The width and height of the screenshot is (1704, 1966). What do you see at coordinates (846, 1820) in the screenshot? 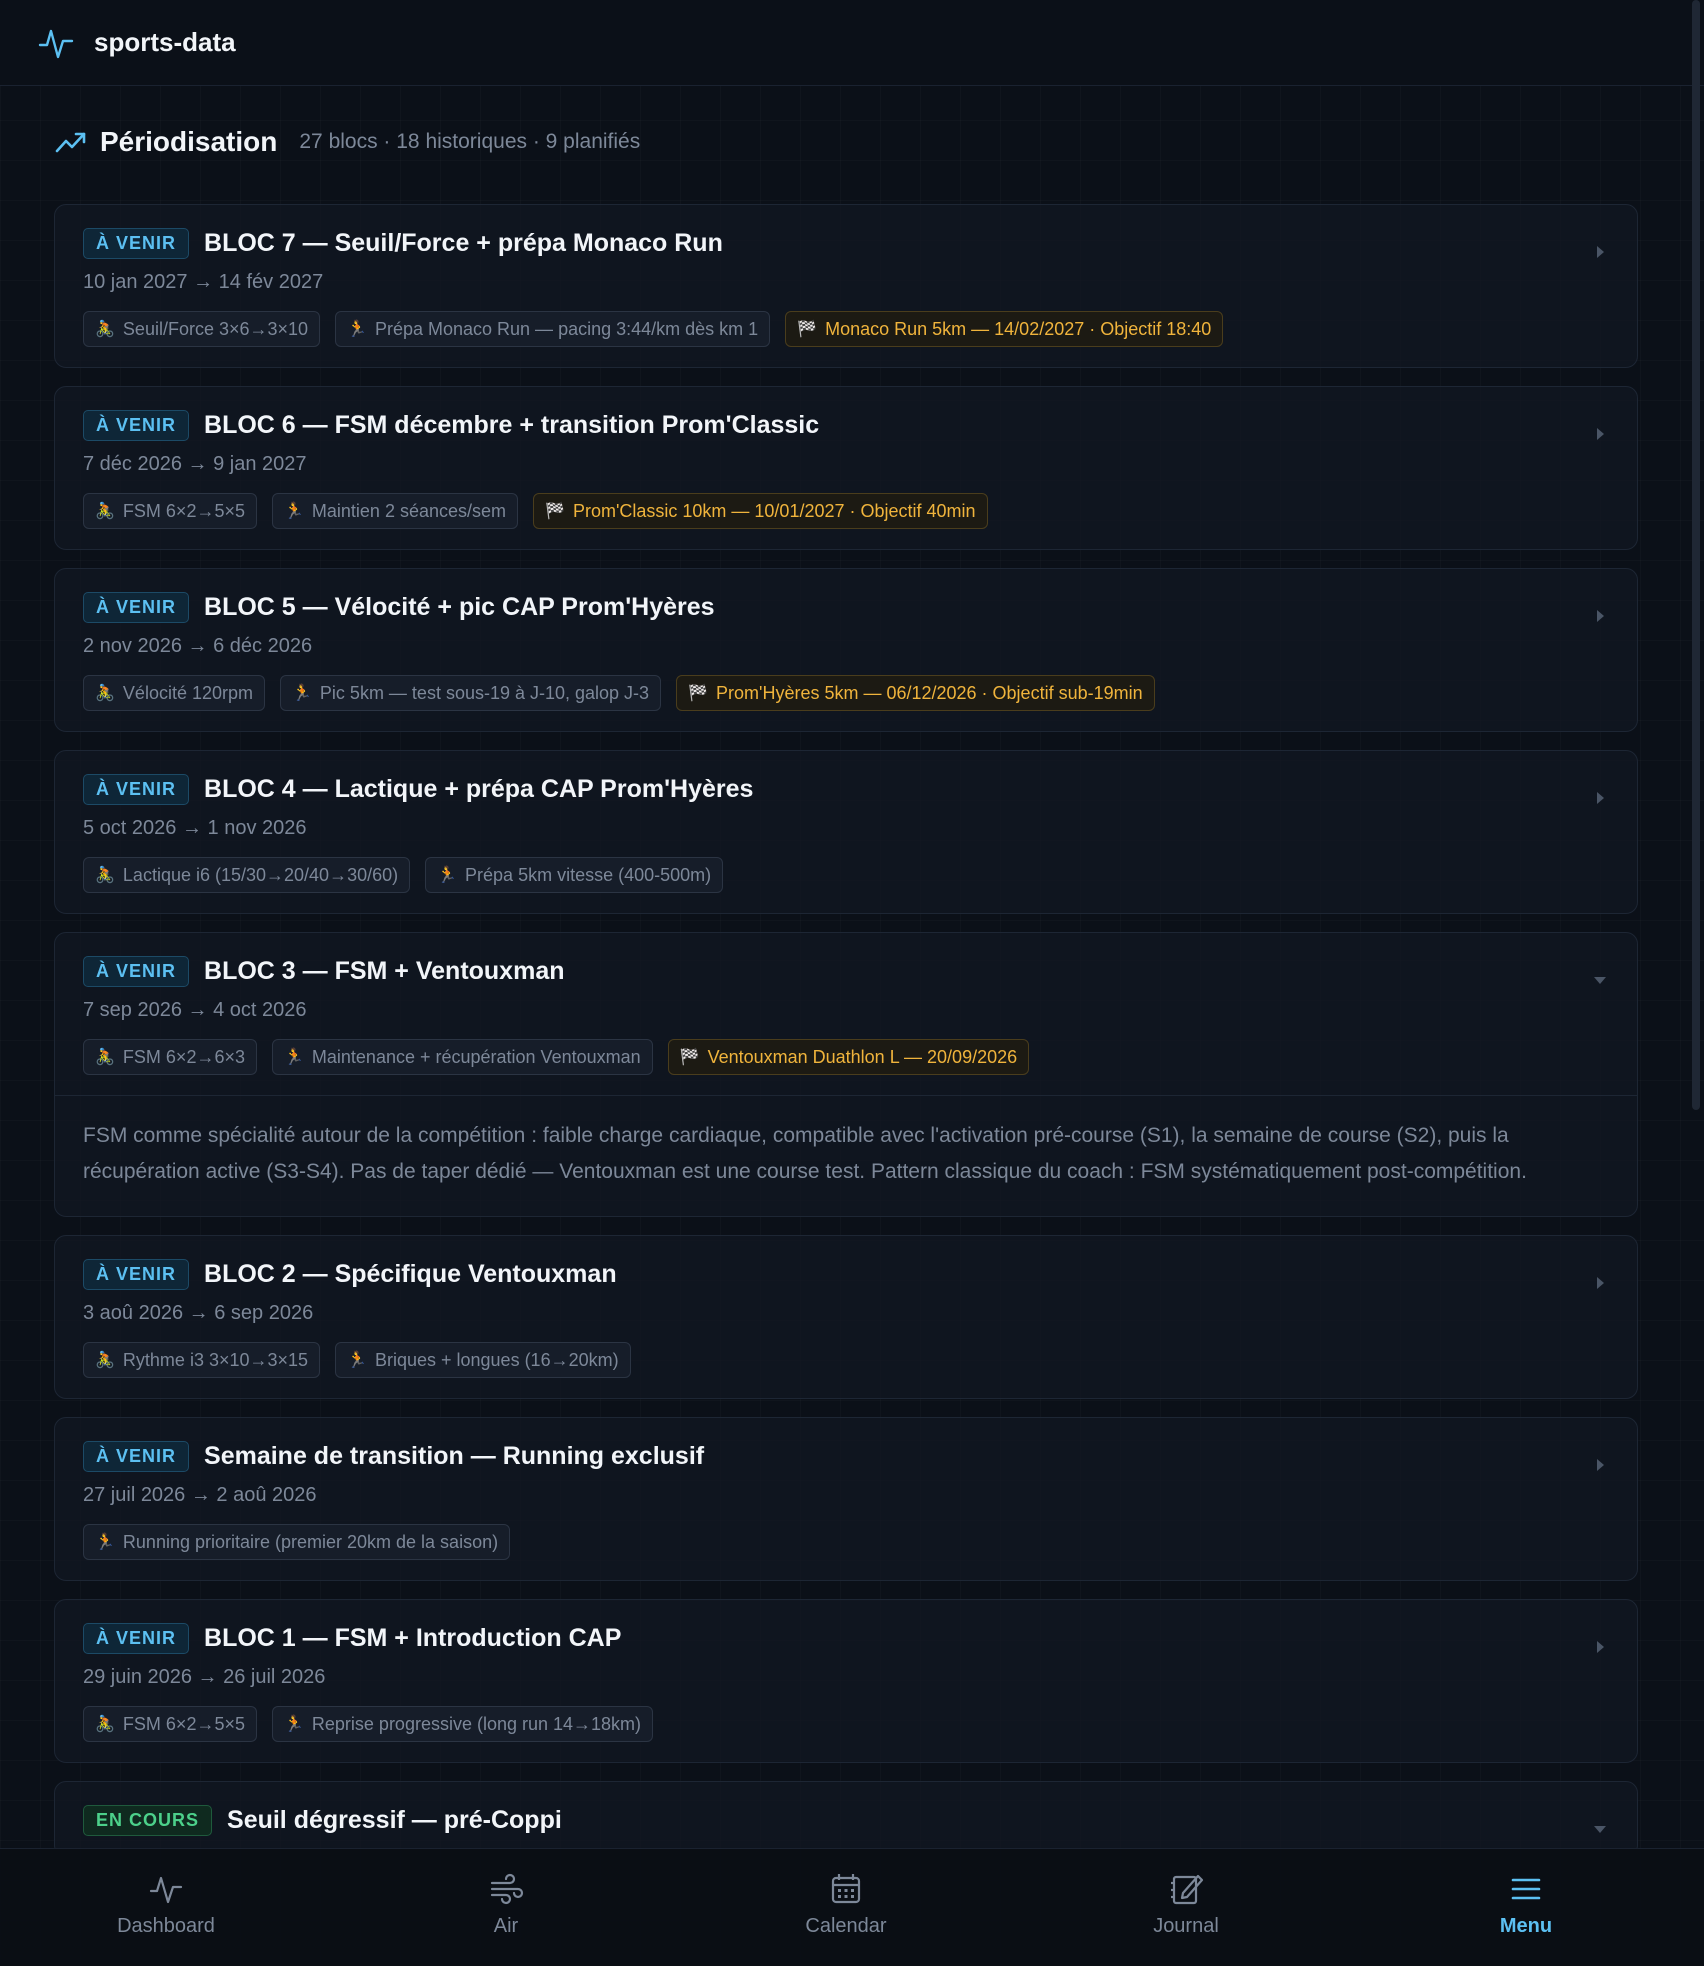
I see `card-title-row: EN COURS Seuil dégressif — pré-Coppi` at bounding box center [846, 1820].